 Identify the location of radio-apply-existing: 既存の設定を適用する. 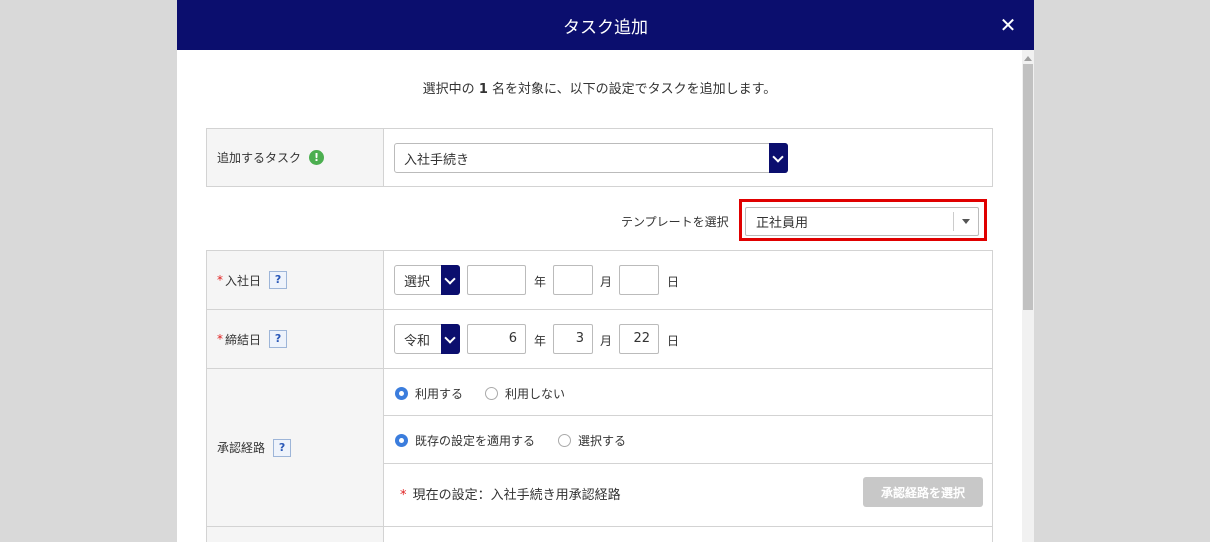
(465, 440).